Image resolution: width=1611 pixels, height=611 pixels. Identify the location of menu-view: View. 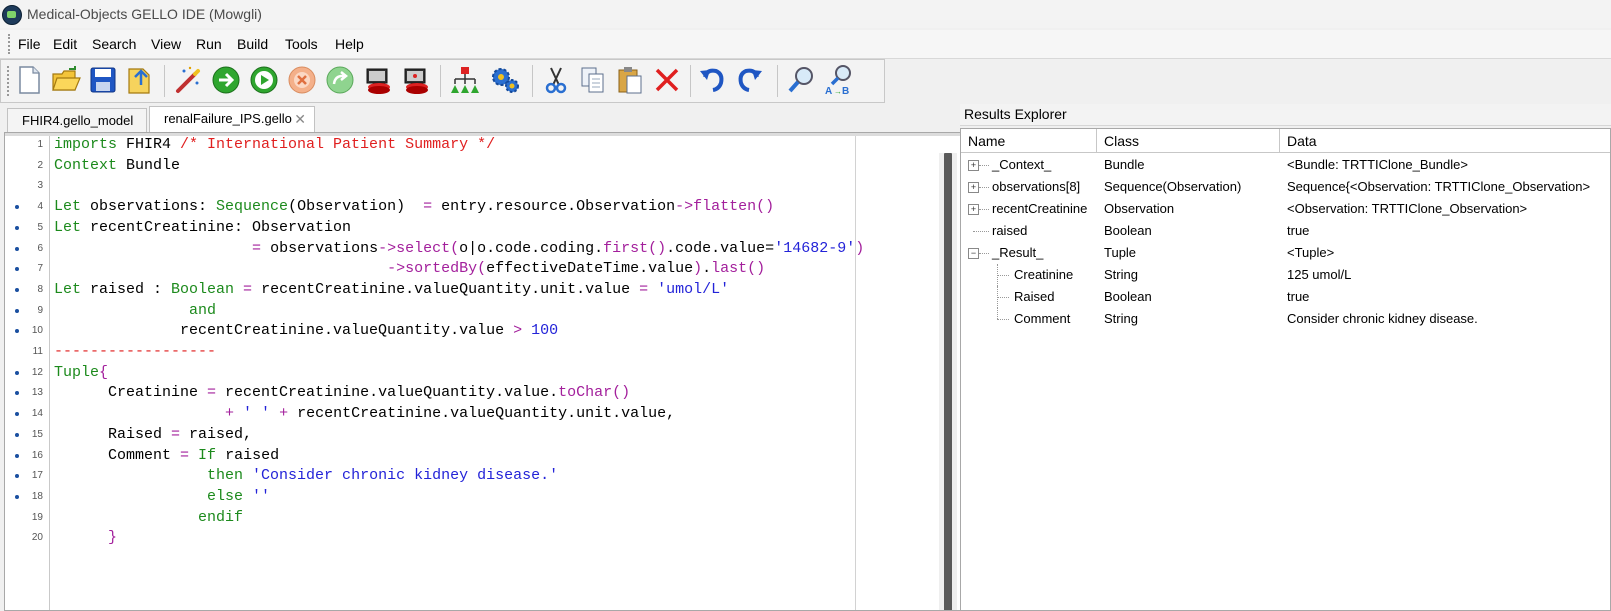
(166, 44).